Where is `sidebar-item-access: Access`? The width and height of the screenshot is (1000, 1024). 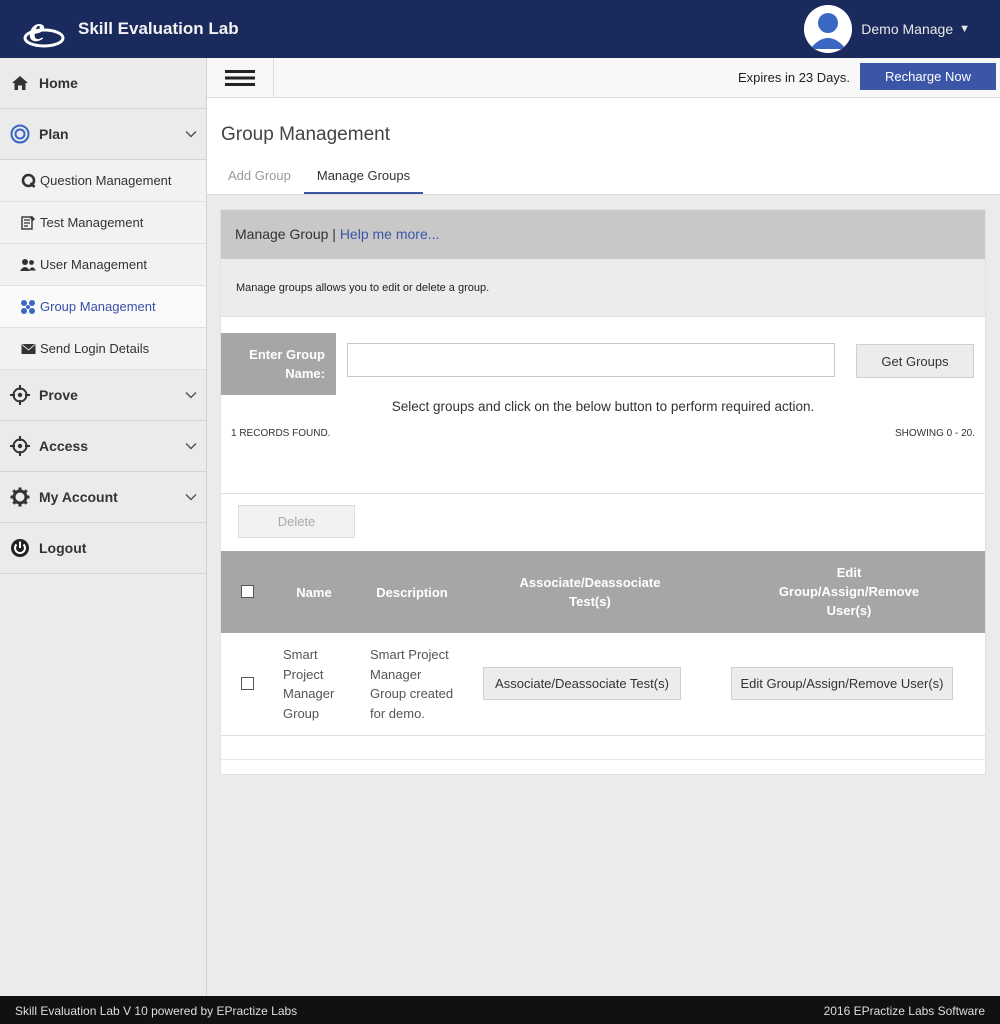 sidebar-item-access: Access is located at coordinates (103, 446).